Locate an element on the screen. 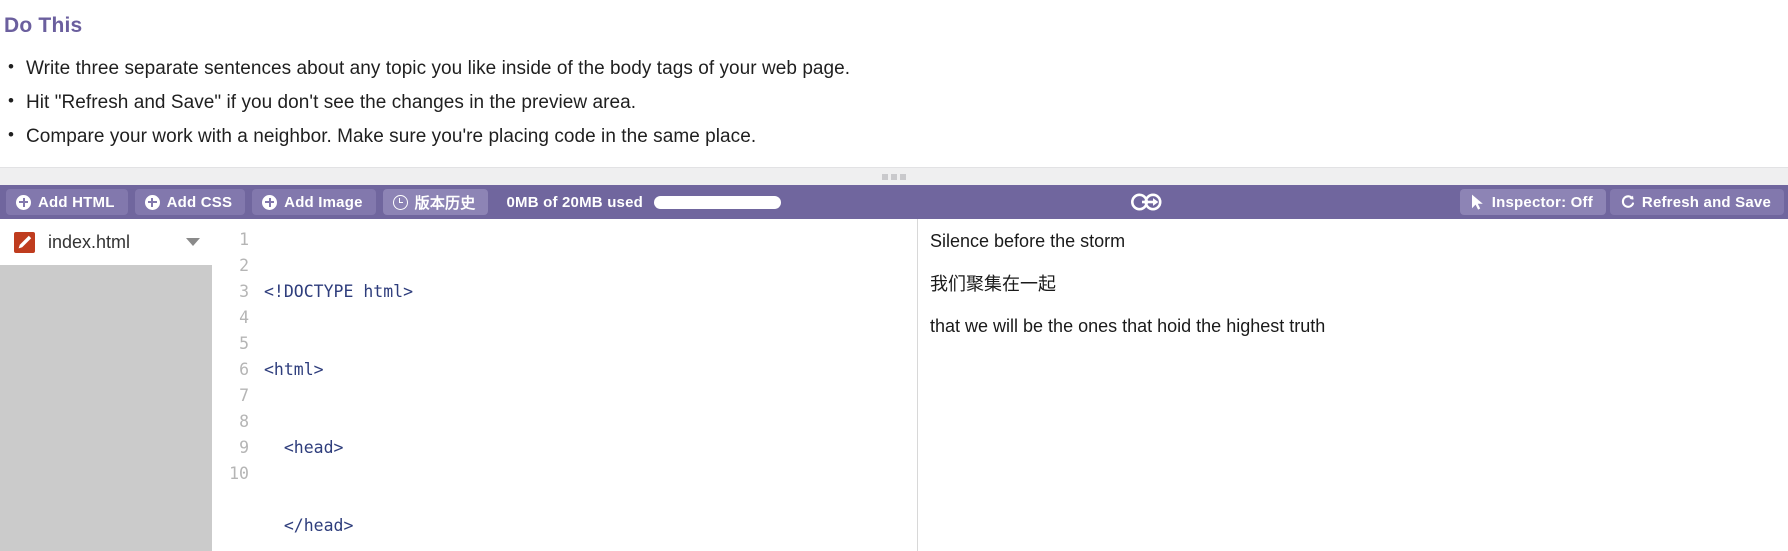  line-number: 3 is located at coordinates (244, 291).